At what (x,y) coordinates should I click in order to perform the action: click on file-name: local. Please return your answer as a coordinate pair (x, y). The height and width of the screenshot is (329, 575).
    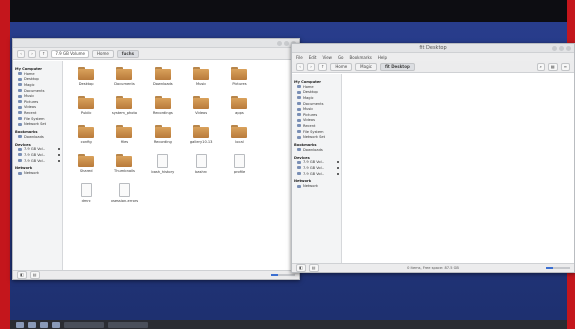
    Looking at the image, I should click on (239, 142).